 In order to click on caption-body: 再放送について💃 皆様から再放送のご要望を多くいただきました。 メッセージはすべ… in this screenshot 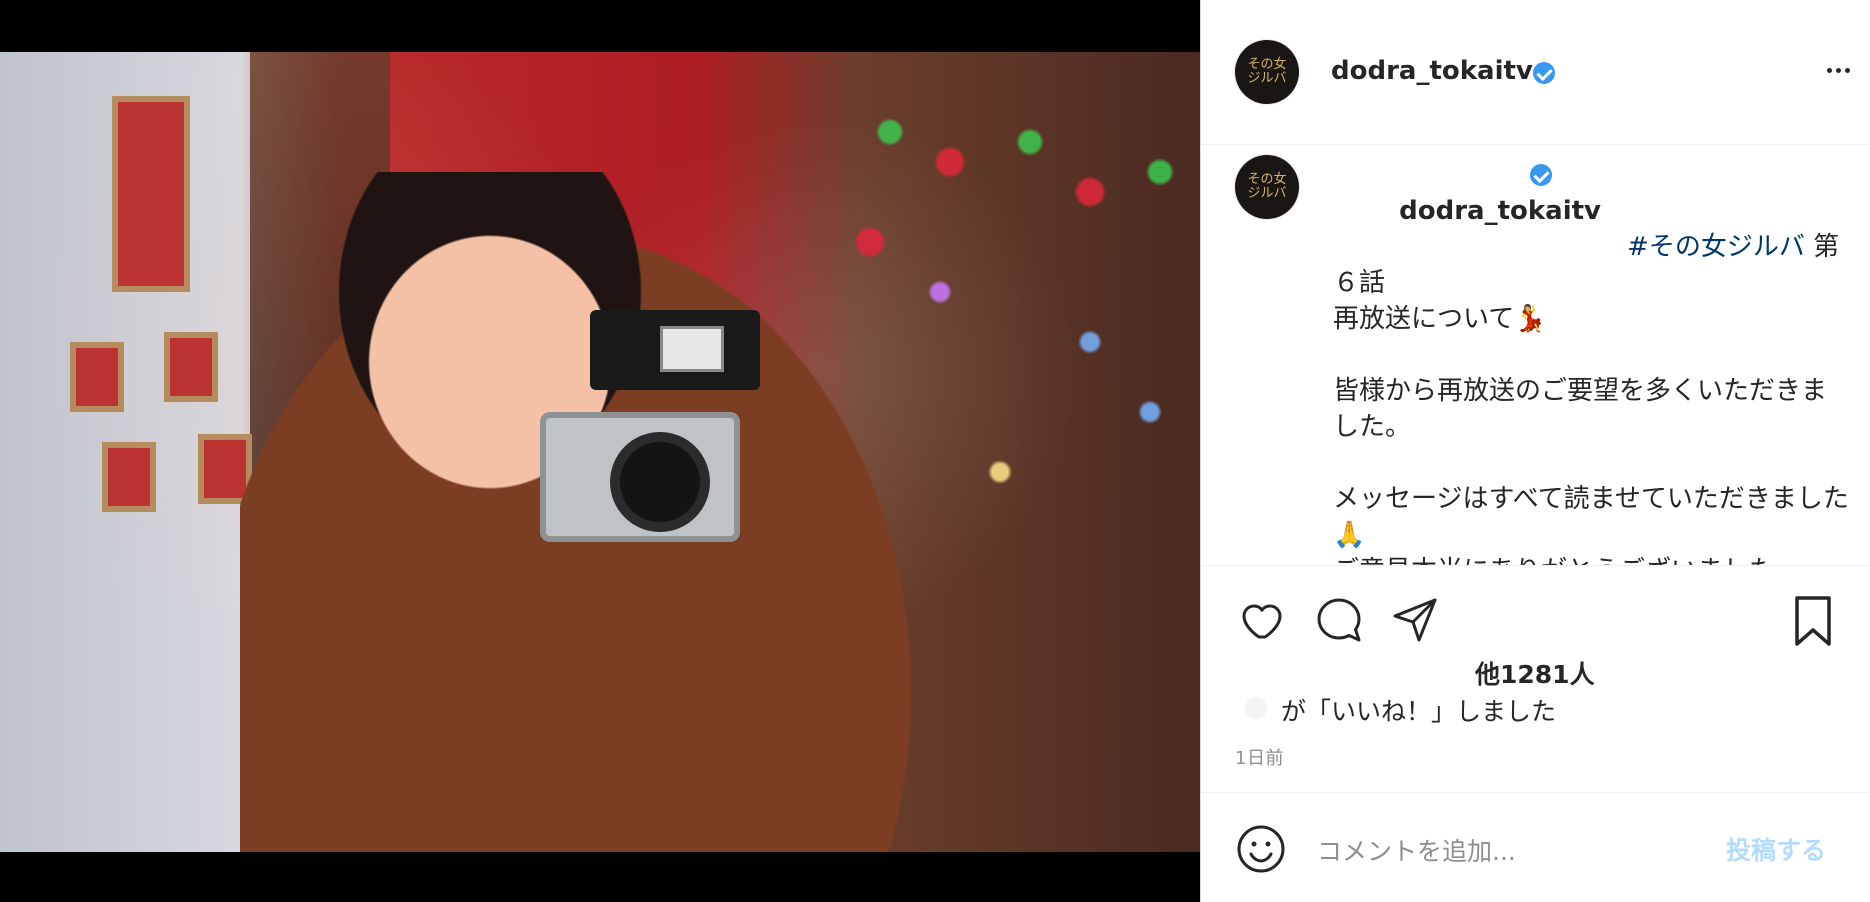, I will do `click(1591, 434)`.